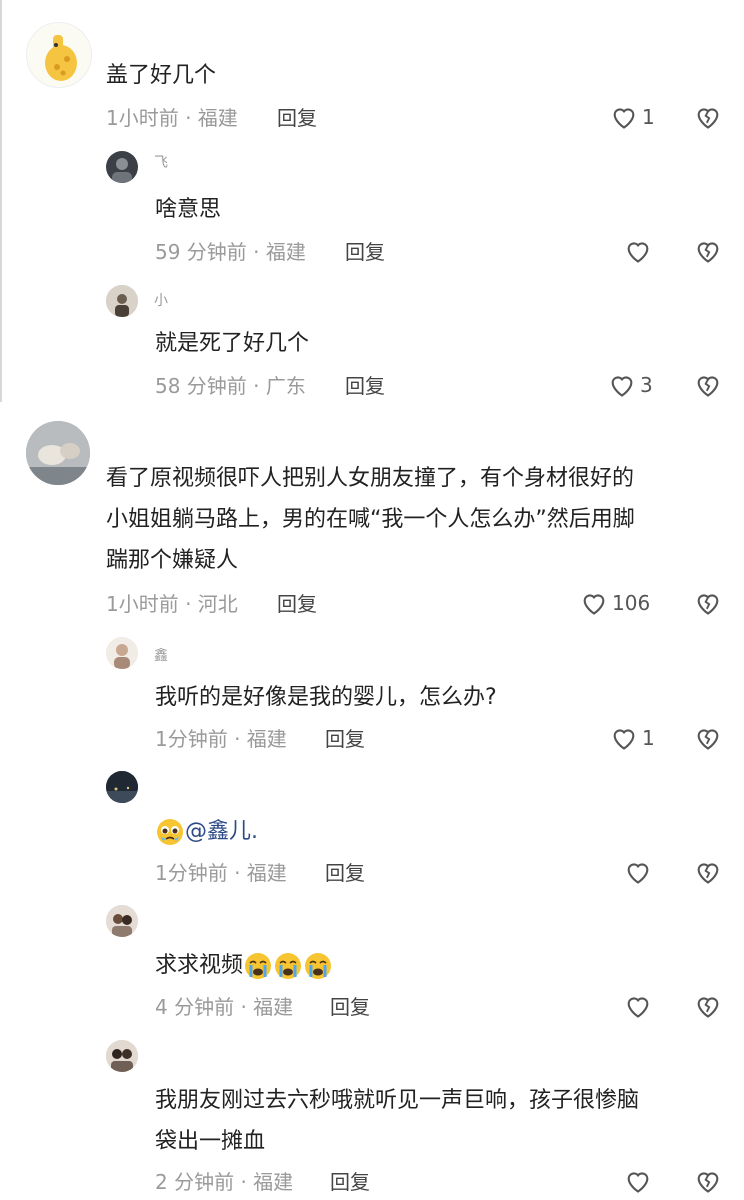  Describe the element at coordinates (224, 1182) in the screenshot. I see `reply-meta: 2 分钟前 · 福建` at that location.